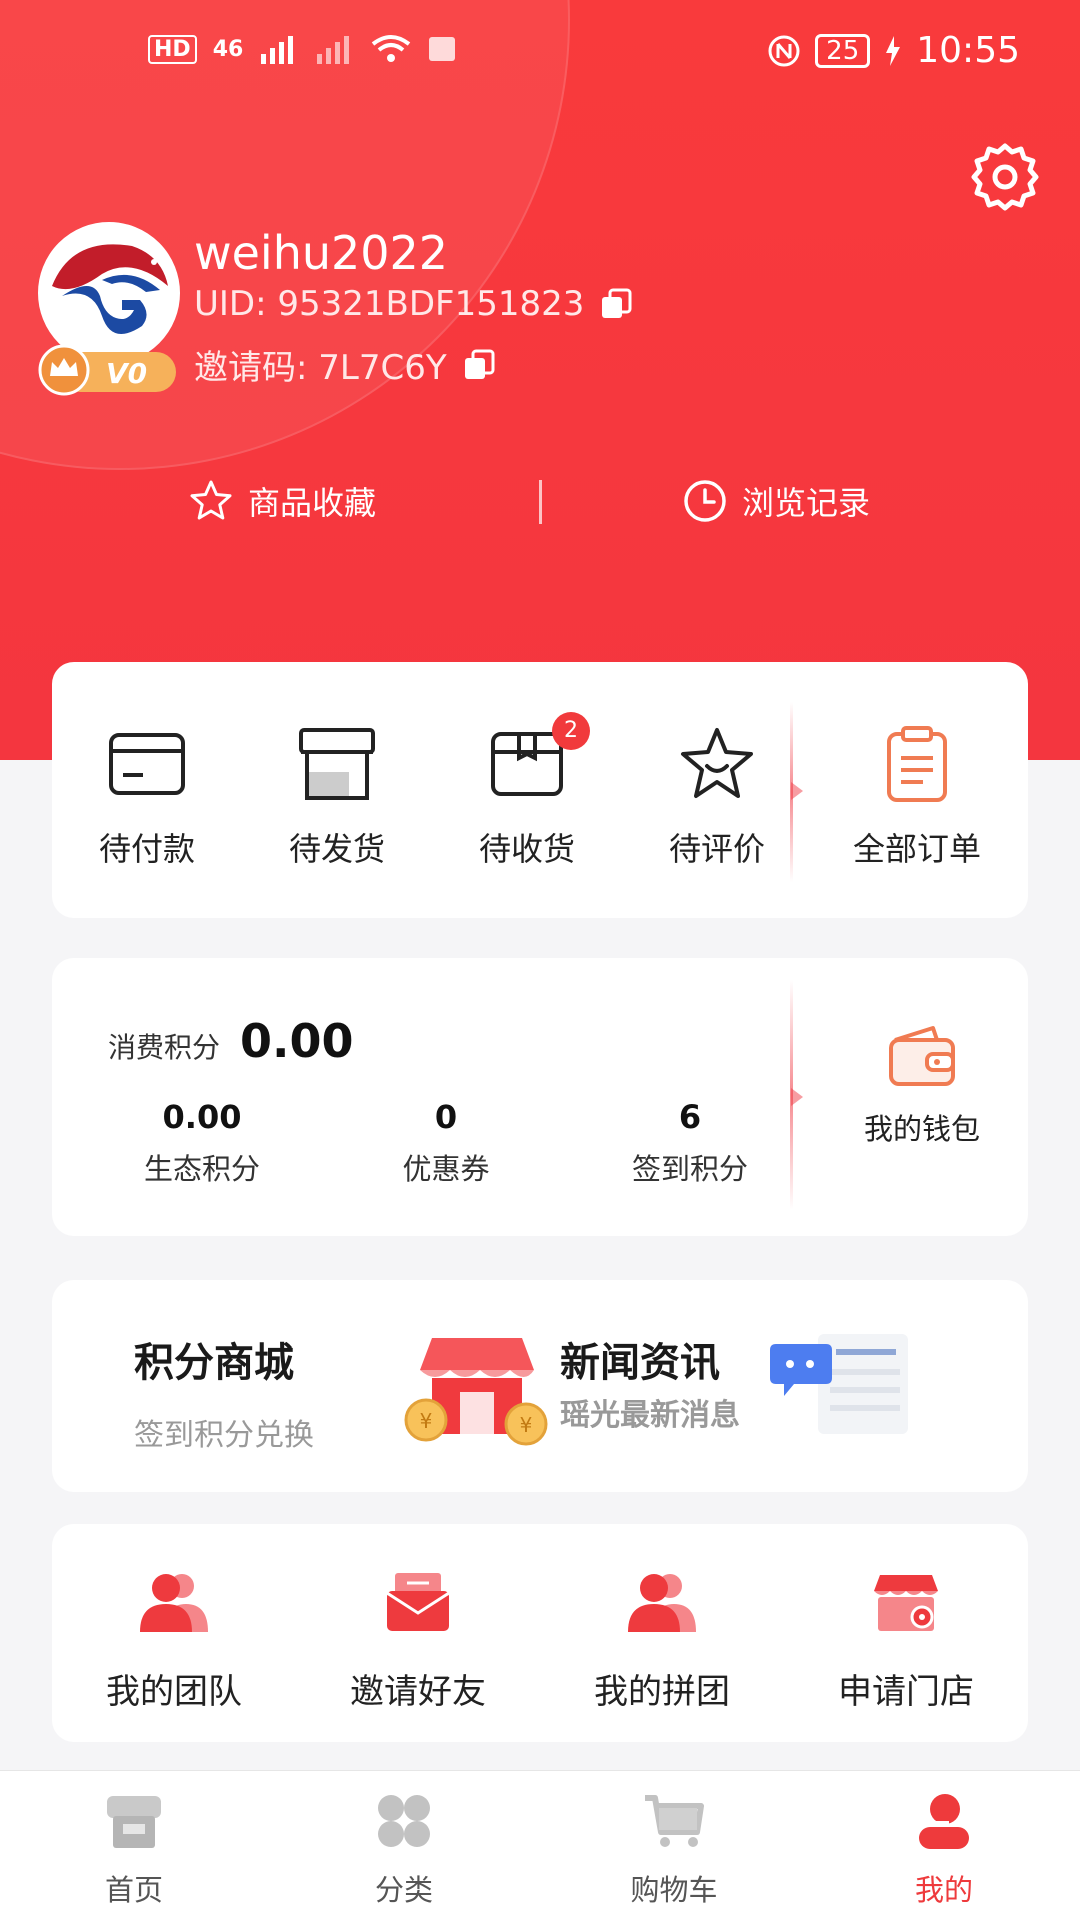 This screenshot has width=1080, height=1920. Describe the element at coordinates (251, 368) in the screenshot. I see `invite-label: 邀请码:` at that location.